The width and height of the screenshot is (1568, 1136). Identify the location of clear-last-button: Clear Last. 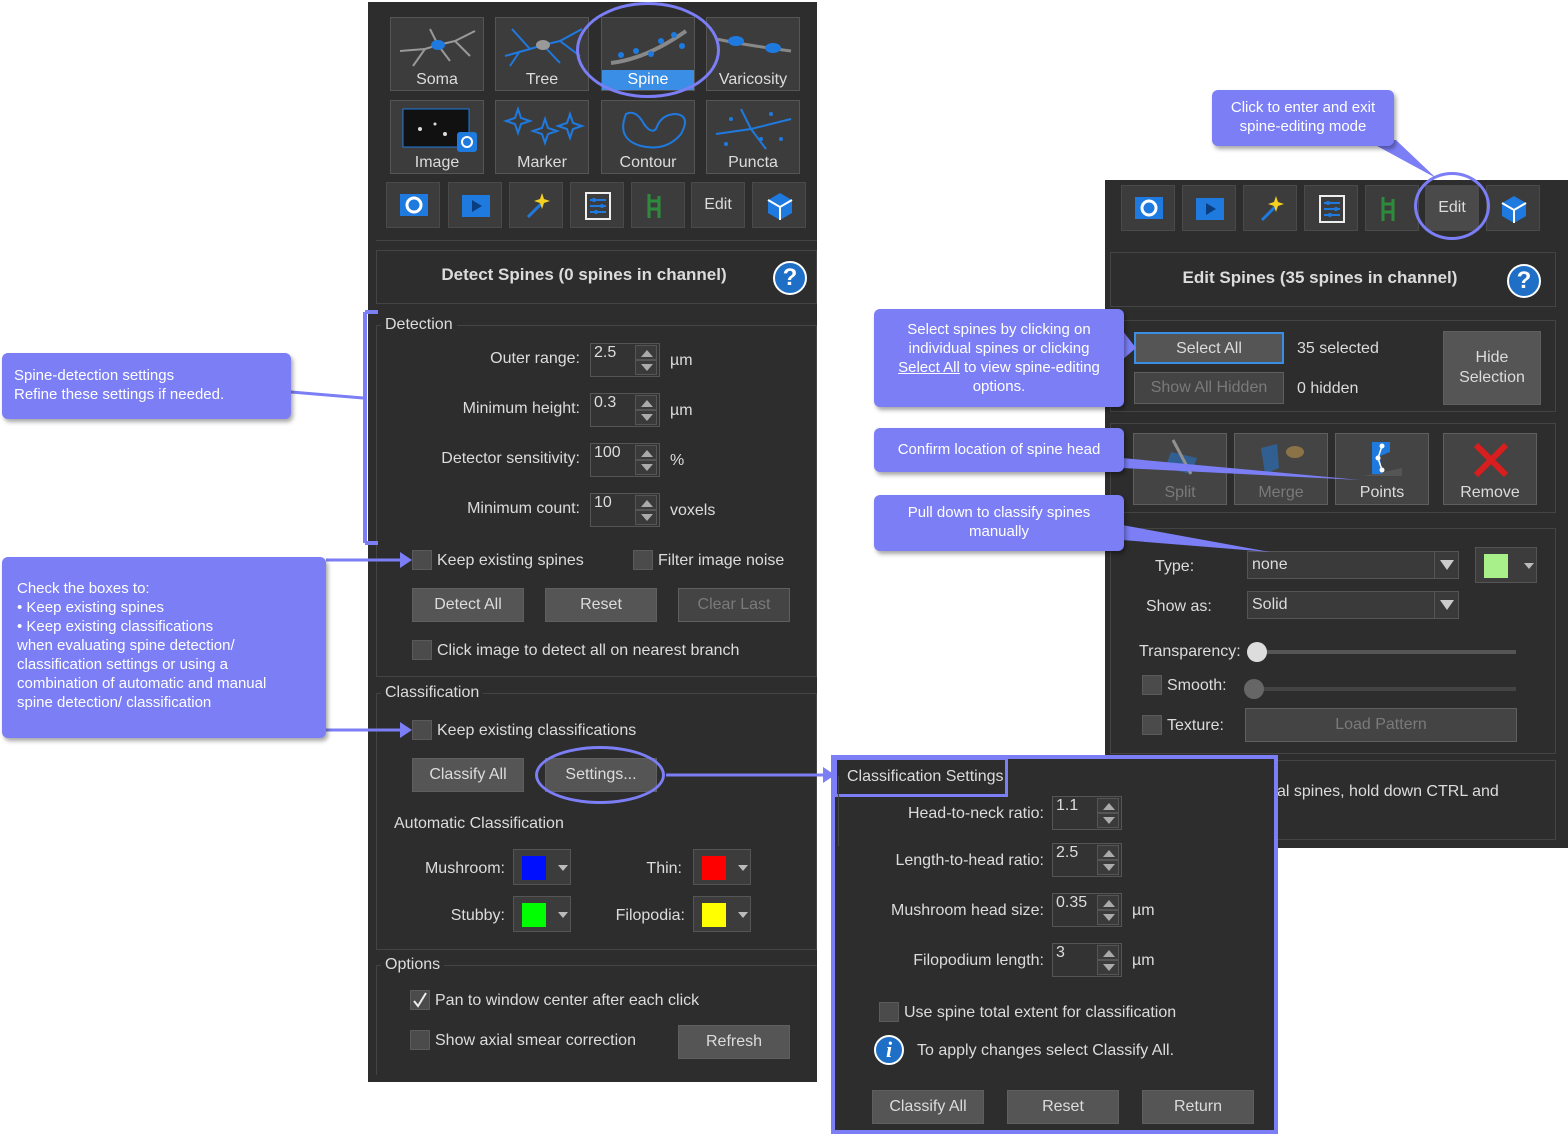
(734, 605).